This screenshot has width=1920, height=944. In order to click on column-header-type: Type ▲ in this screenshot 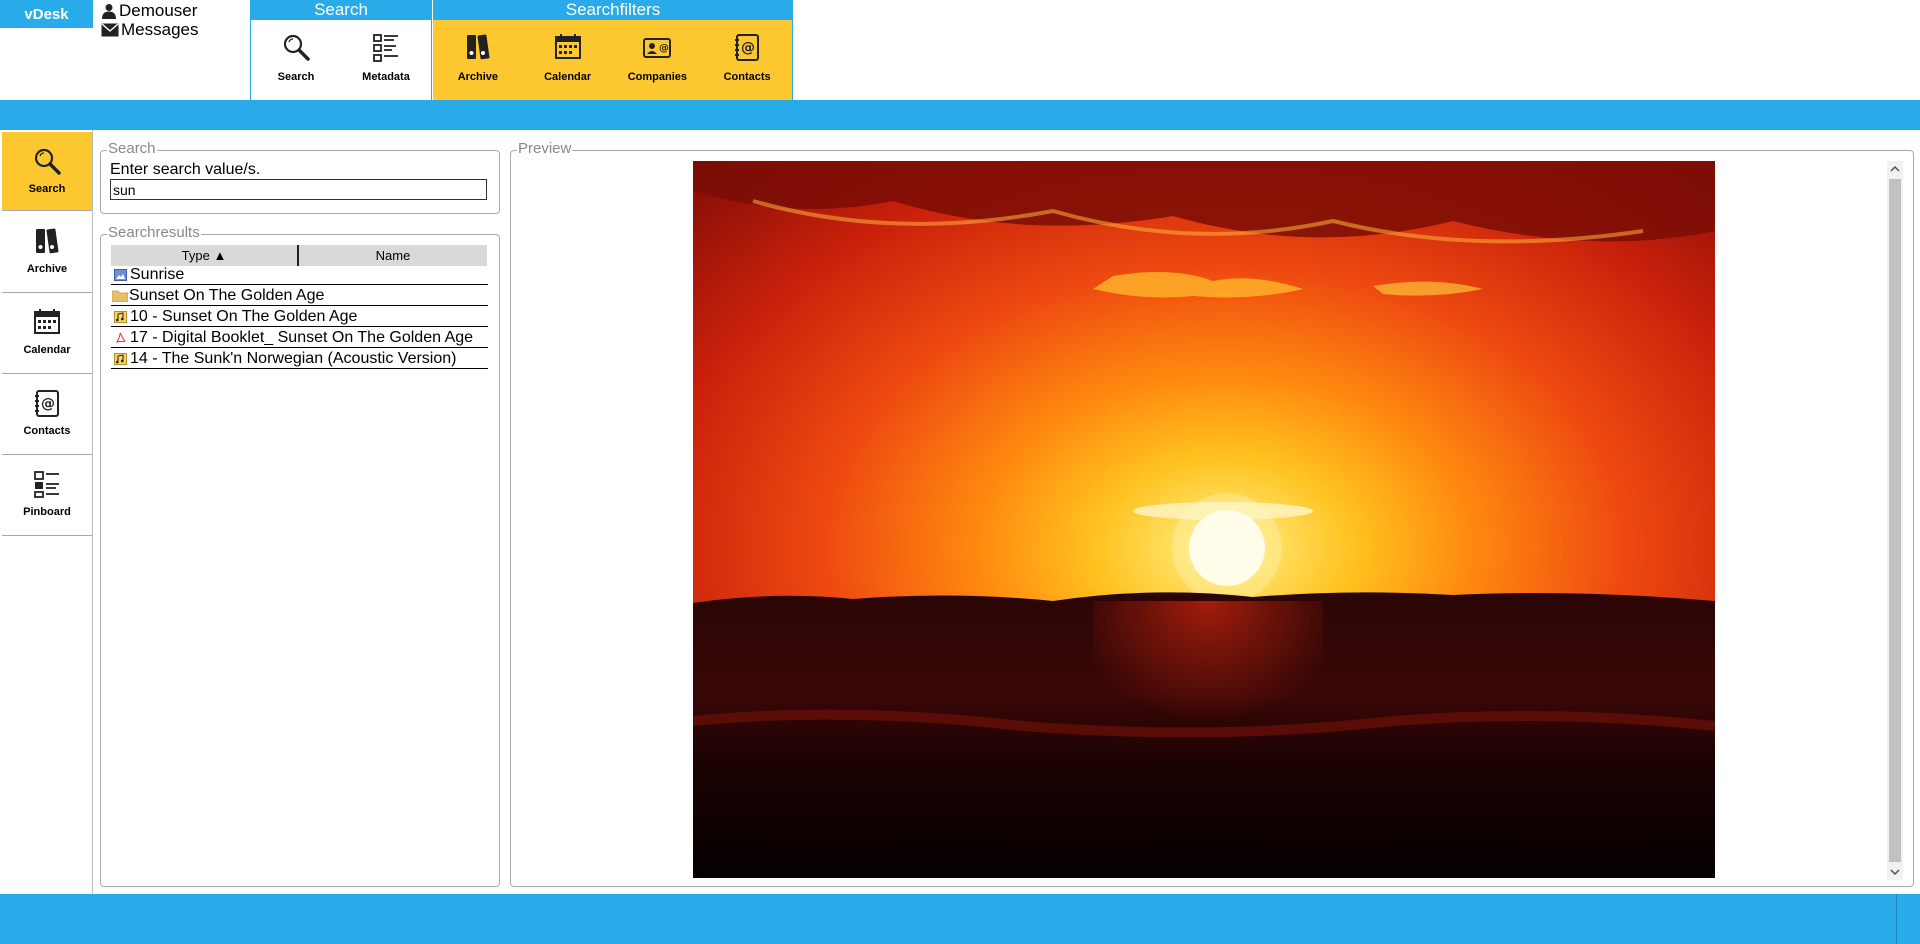, I will do `click(205, 255)`.